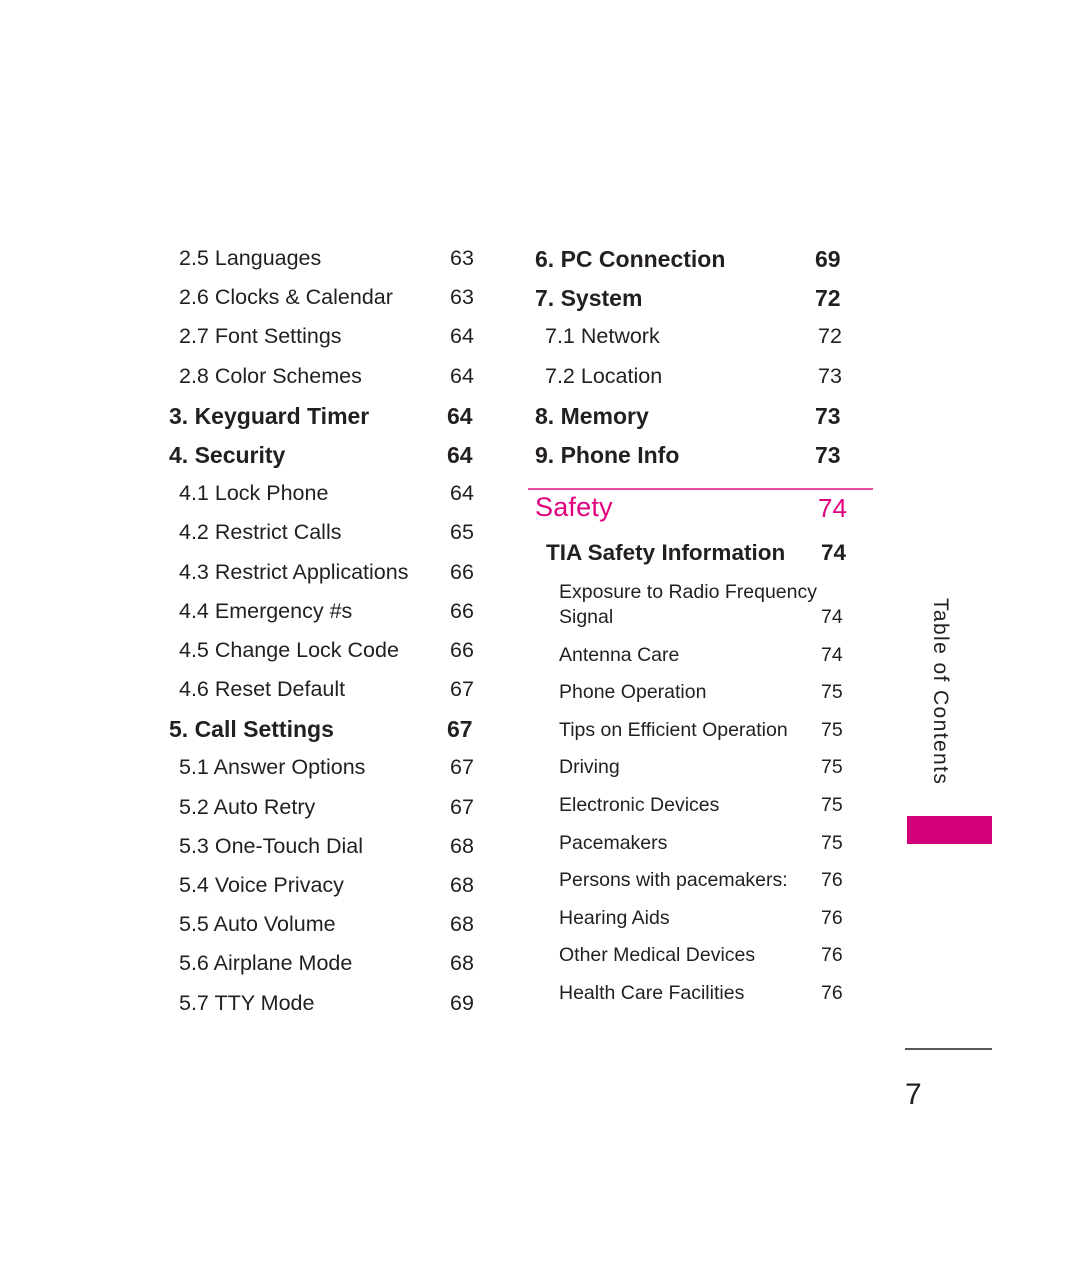 The height and width of the screenshot is (1270, 1080). I want to click on side-tab-label: Table of Contents, so click(940, 692).